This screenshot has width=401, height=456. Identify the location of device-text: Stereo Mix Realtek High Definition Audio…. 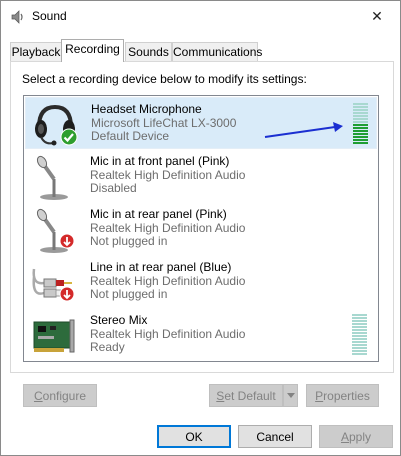
(168, 334).